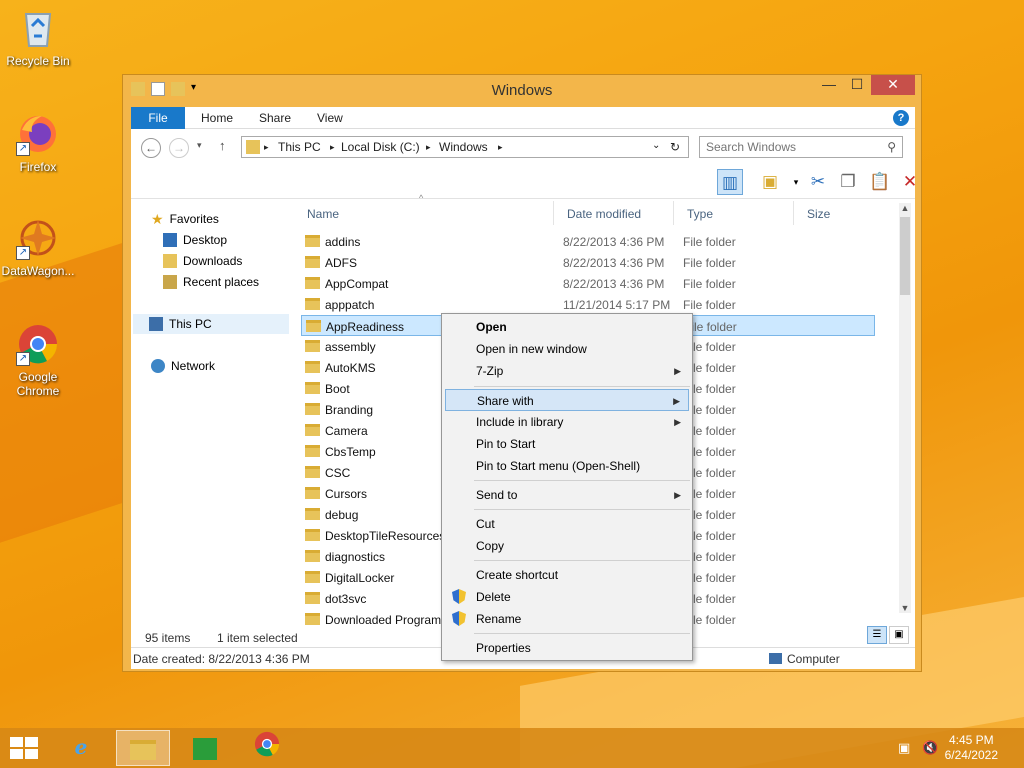 The height and width of the screenshot is (768, 1024). I want to click on table-row: AppCompat 8/22/2013 4:36 PM File folder, so click(588, 283).